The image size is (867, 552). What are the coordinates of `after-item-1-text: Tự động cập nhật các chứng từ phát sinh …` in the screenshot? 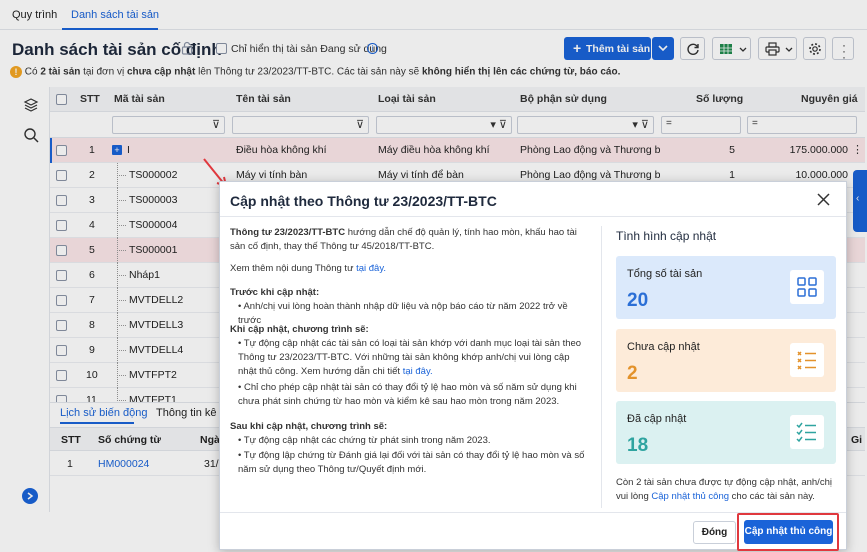 It's located at (367, 440).